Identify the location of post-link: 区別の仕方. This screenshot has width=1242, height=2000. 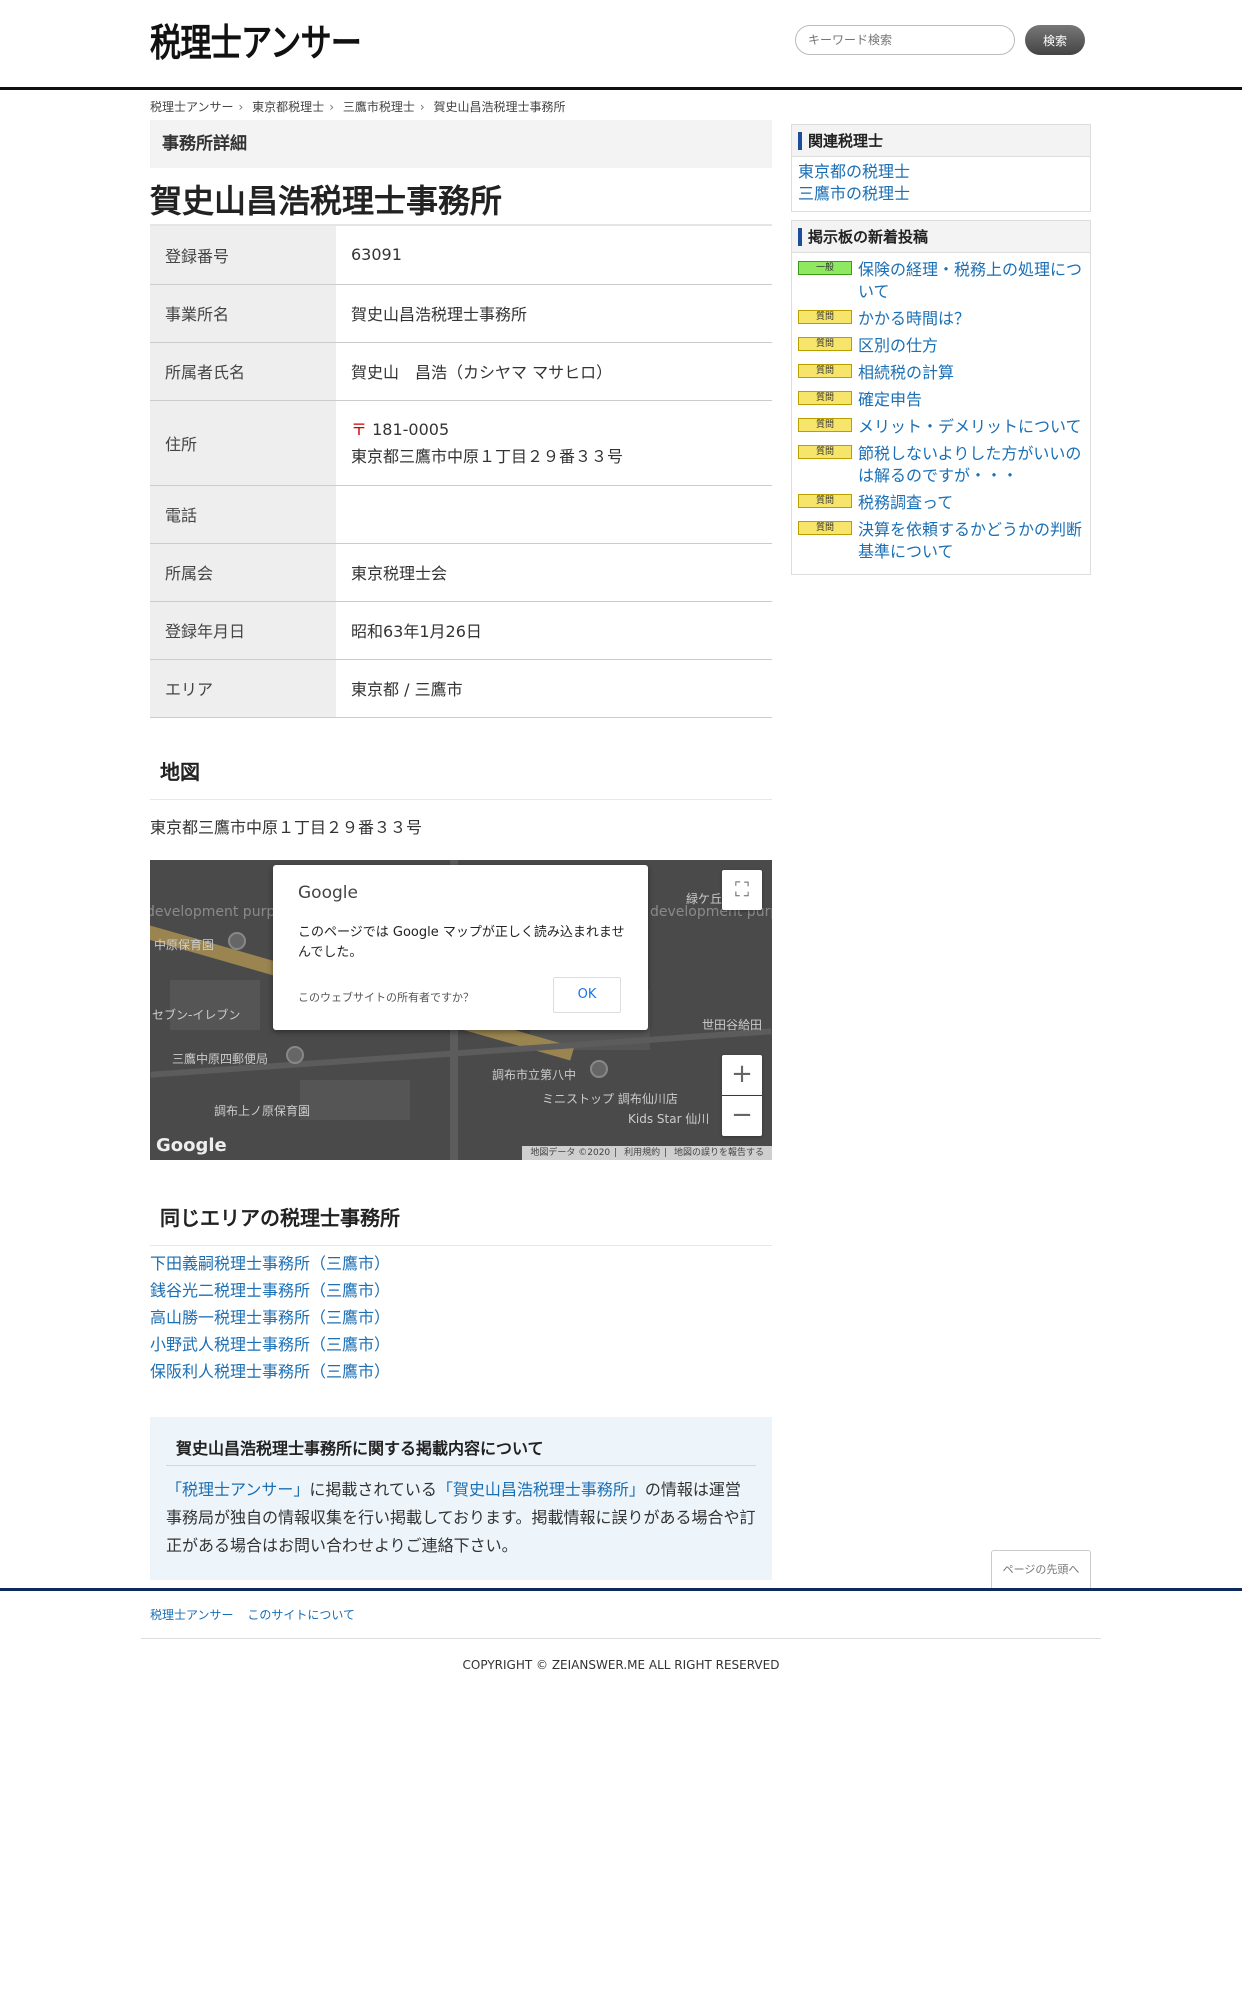
(898, 346).